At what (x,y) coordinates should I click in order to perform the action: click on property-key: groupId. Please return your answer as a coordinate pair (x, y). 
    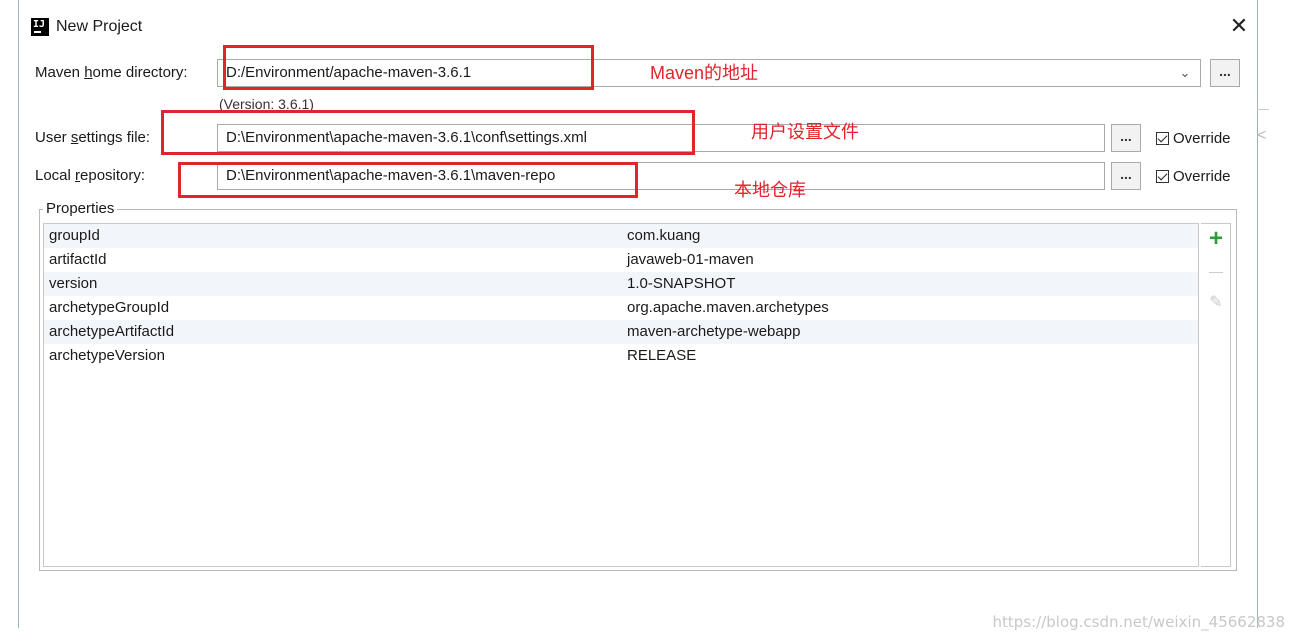
    Looking at the image, I should click on (74, 235).